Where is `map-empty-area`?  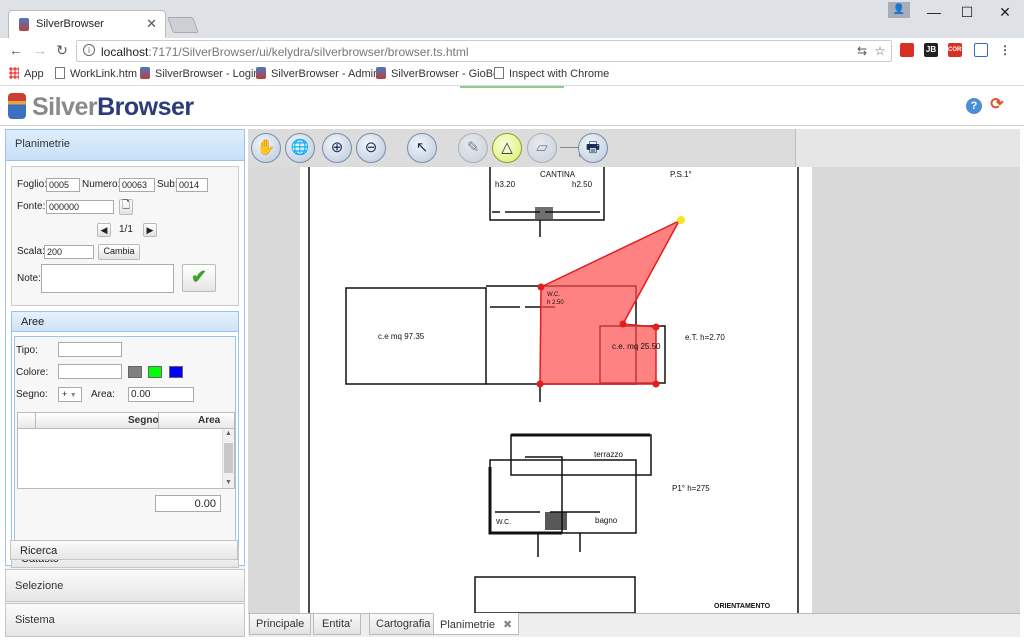 map-empty-area is located at coordinates (916, 390).